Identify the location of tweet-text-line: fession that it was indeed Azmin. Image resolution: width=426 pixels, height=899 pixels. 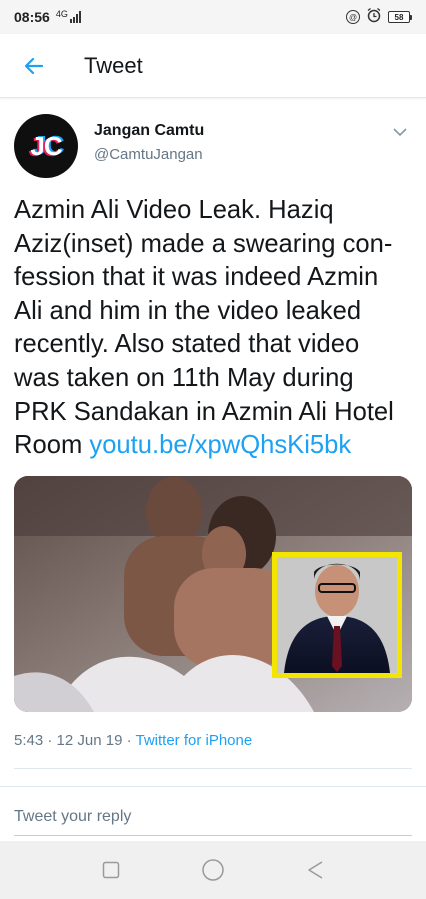
(196, 277).